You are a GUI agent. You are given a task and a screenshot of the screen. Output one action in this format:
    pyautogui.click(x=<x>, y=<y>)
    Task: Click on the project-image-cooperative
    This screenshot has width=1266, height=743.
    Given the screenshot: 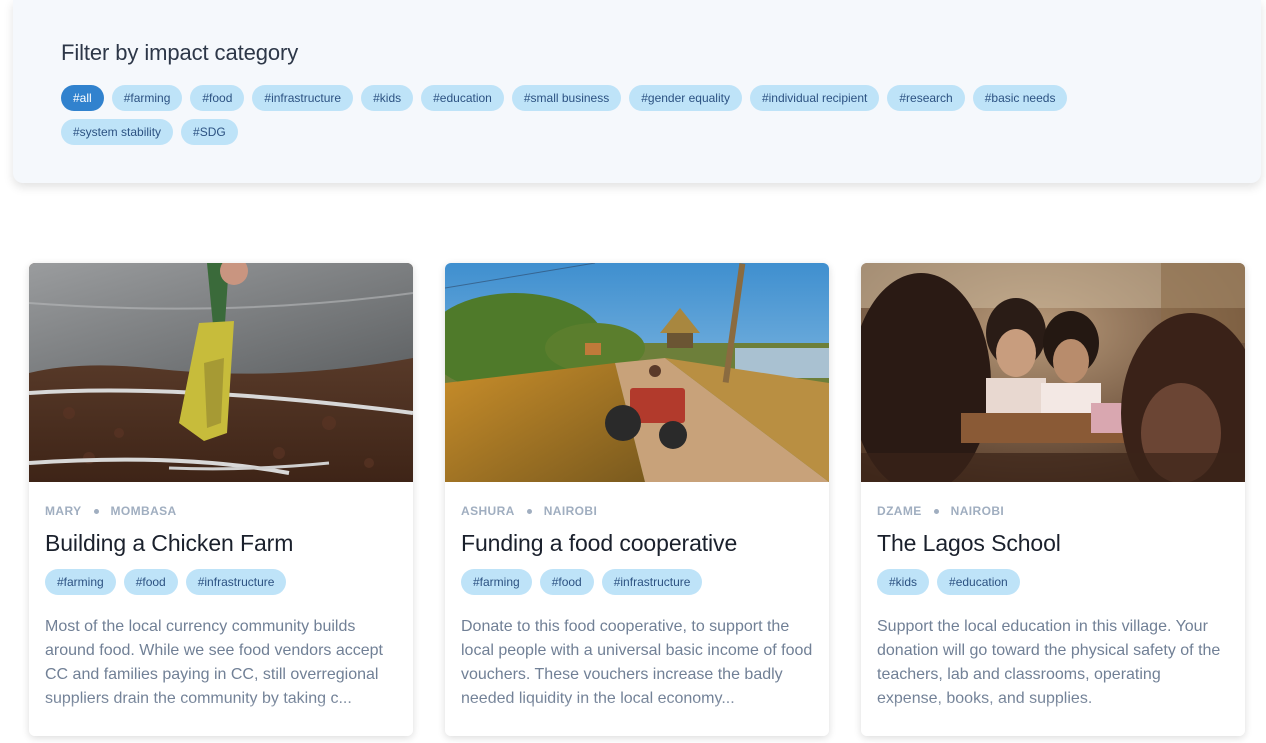 What is the action you would take?
    pyautogui.click(x=637, y=372)
    